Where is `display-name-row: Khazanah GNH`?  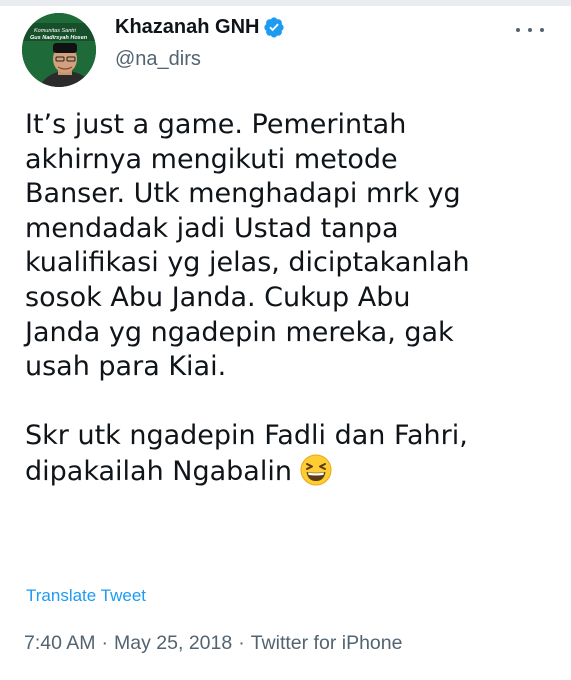 display-name-row: Khazanah GNH is located at coordinates (295, 27).